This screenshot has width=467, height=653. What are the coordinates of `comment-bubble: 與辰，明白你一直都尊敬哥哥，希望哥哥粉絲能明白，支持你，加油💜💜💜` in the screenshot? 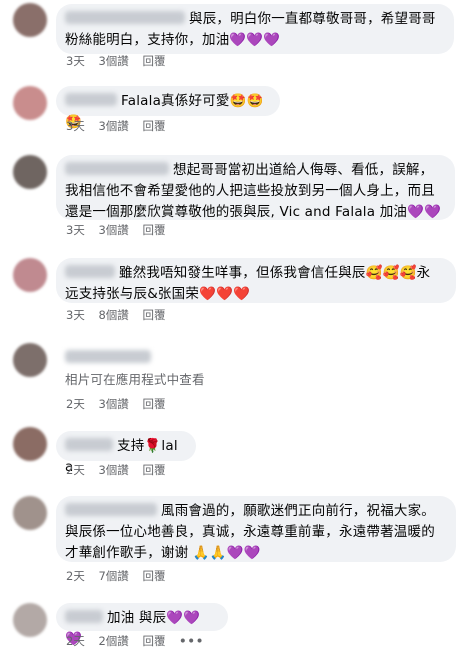 It's located at (255, 29).